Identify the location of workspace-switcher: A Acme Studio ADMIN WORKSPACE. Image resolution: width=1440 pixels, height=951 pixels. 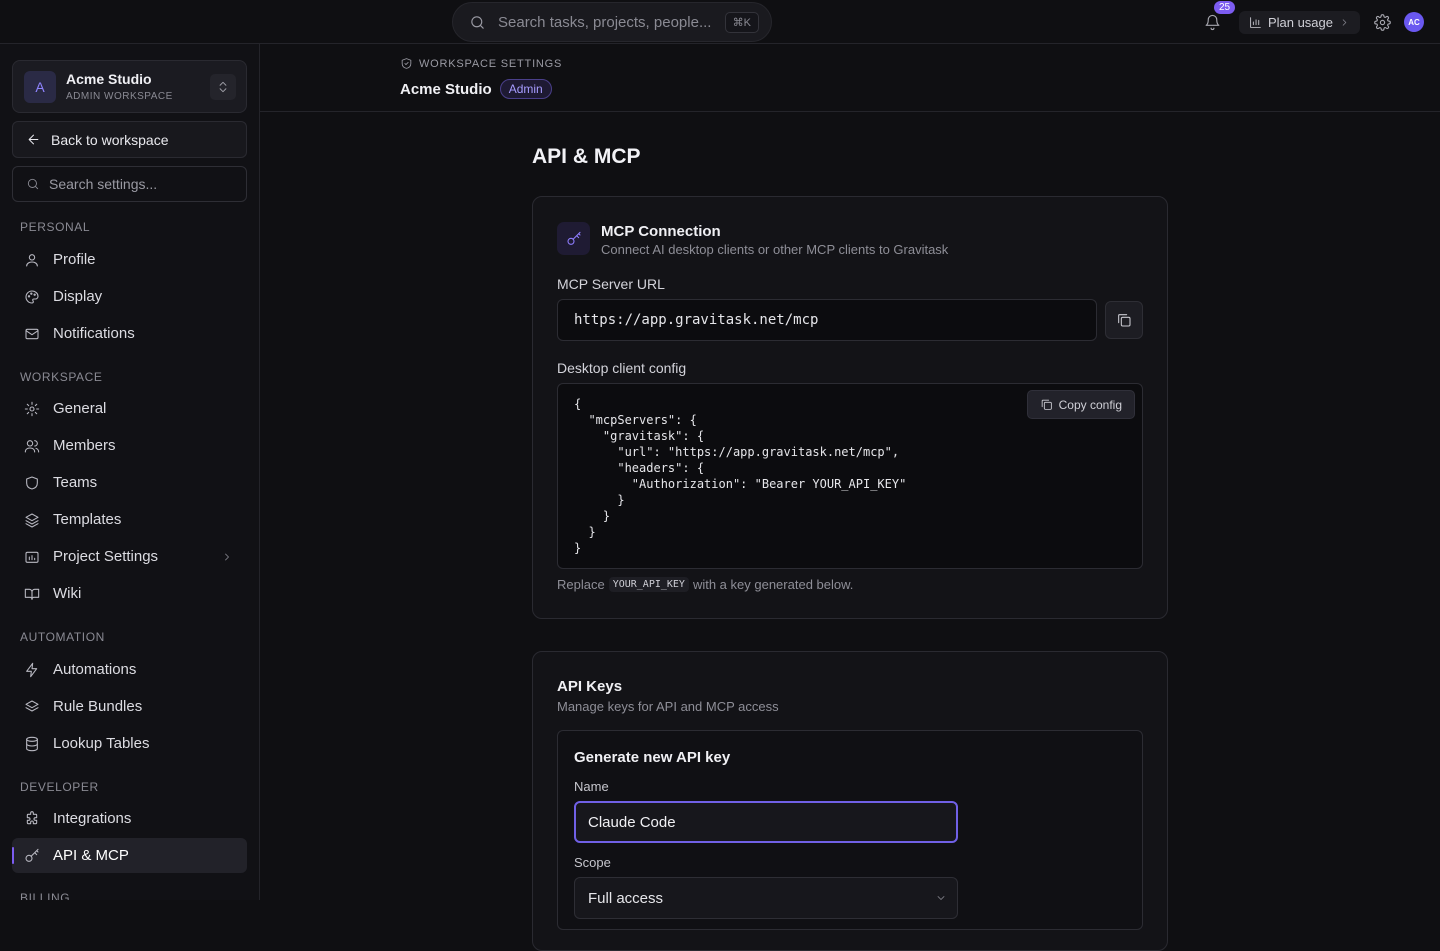
(129, 86).